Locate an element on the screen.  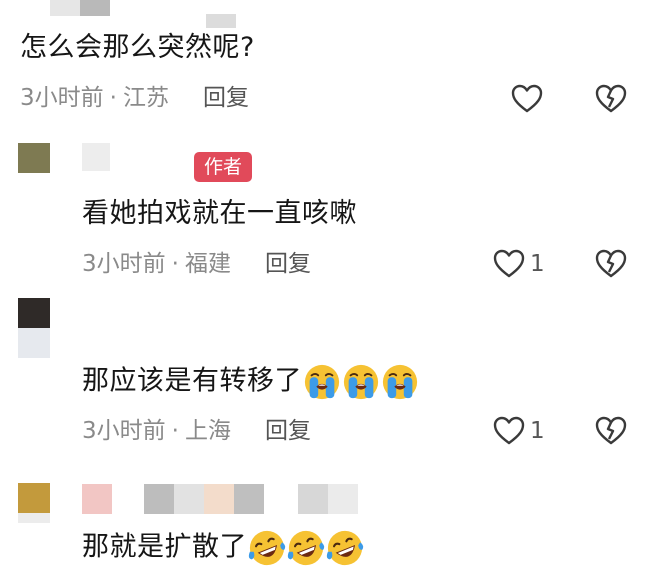
comment-text-content: 那就是扩散了 is located at coordinates (164, 547).